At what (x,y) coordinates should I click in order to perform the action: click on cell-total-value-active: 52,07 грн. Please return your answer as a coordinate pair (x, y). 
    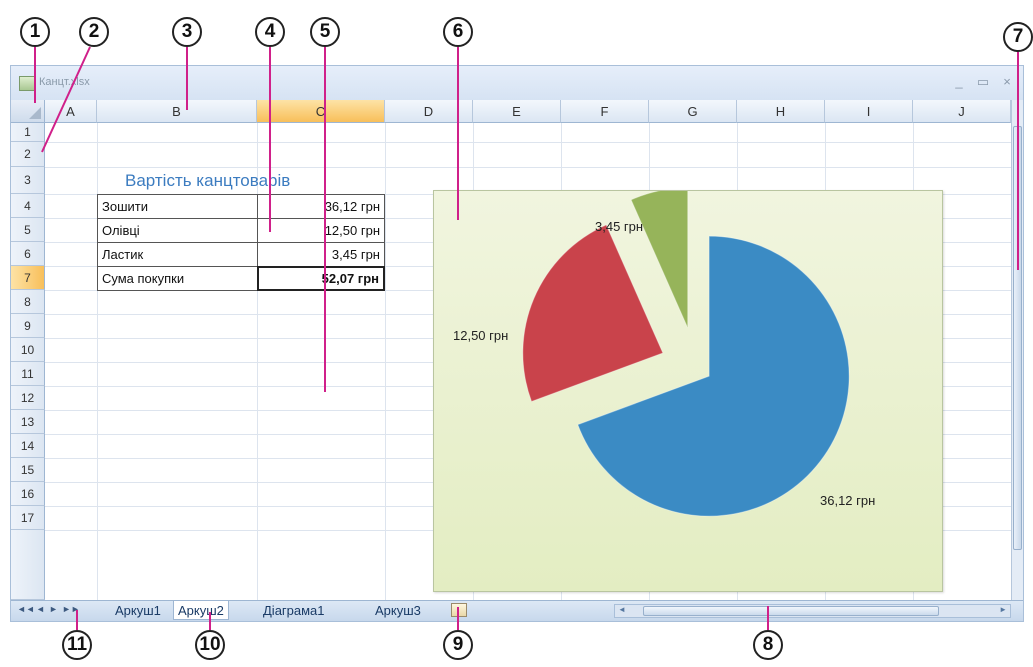
    Looking at the image, I should click on (321, 278).